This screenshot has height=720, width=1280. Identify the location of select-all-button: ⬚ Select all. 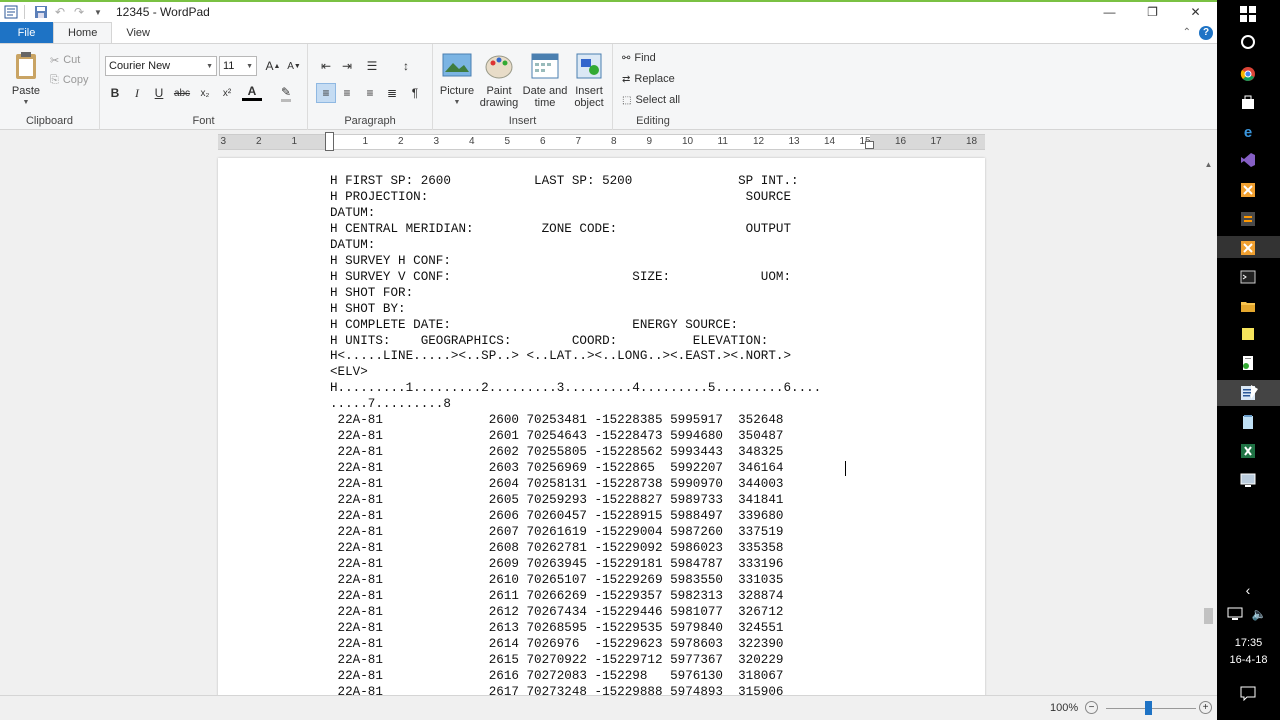
(651, 100).